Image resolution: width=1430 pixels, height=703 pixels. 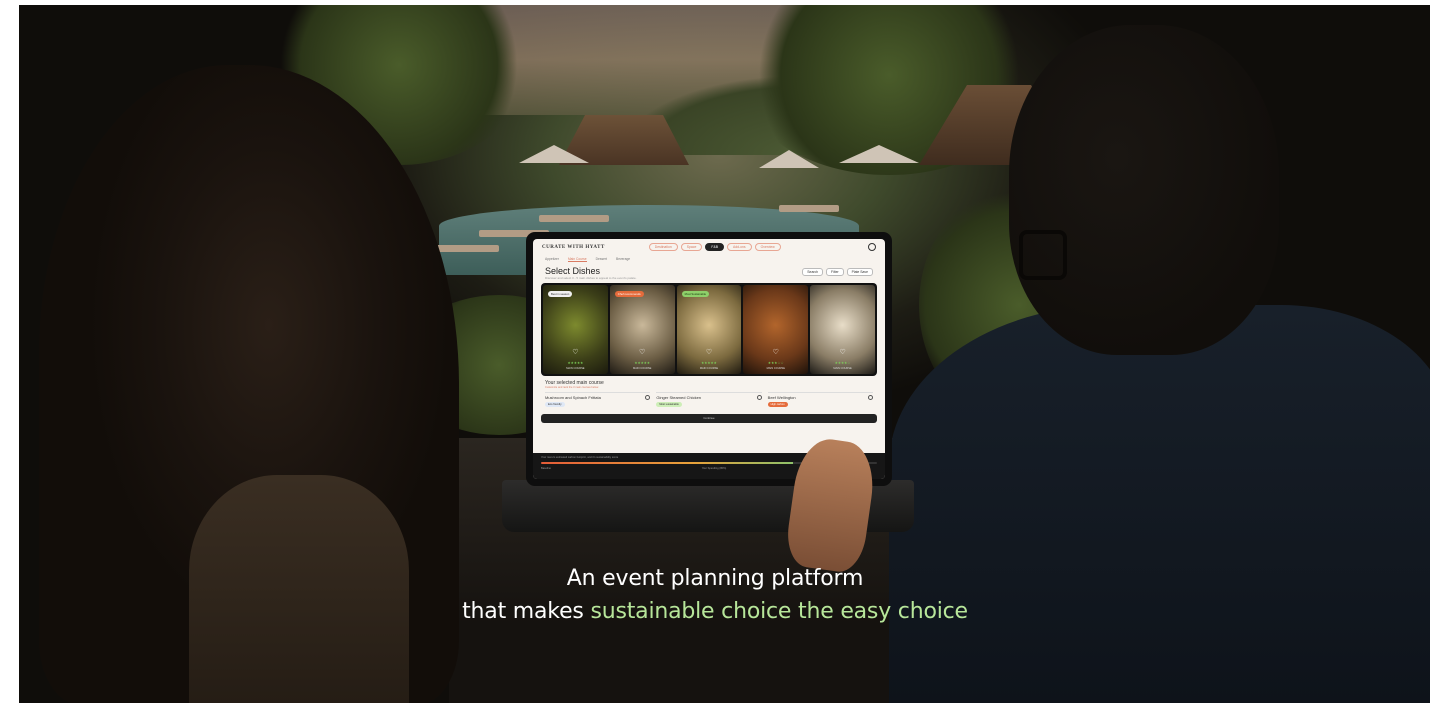 I want to click on selected-dish: Beef Wellington High carbon, so click(x=820, y=399).